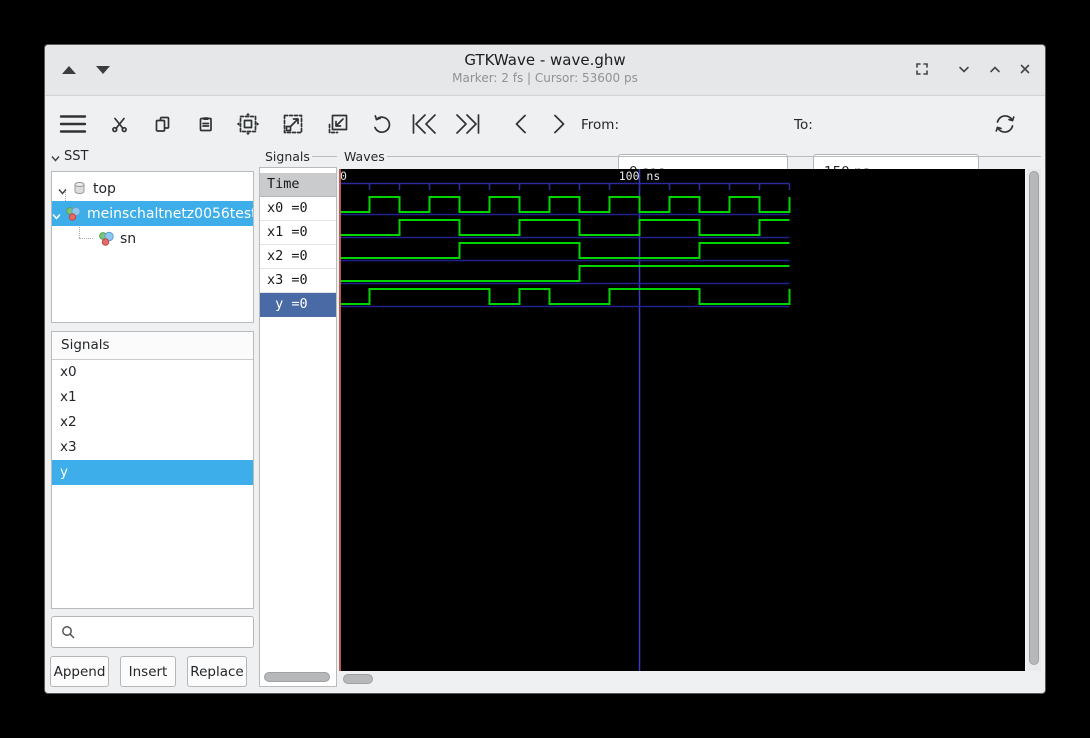  What do you see at coordinates (382, 124) in the screenshot?
I see `undo-icon` at bounding box center [382, 124].